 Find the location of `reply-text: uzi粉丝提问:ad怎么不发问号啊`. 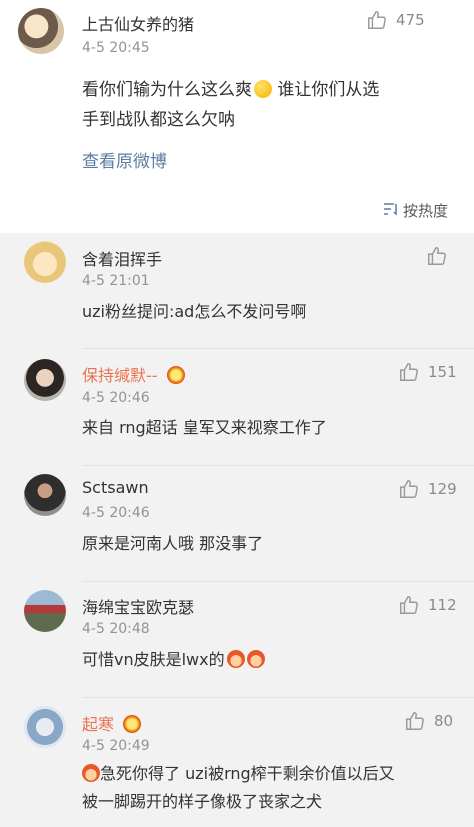

reply-text: uzi粉丝提问:ad怎么不发问号啊 is located at coordinates (194, 311).